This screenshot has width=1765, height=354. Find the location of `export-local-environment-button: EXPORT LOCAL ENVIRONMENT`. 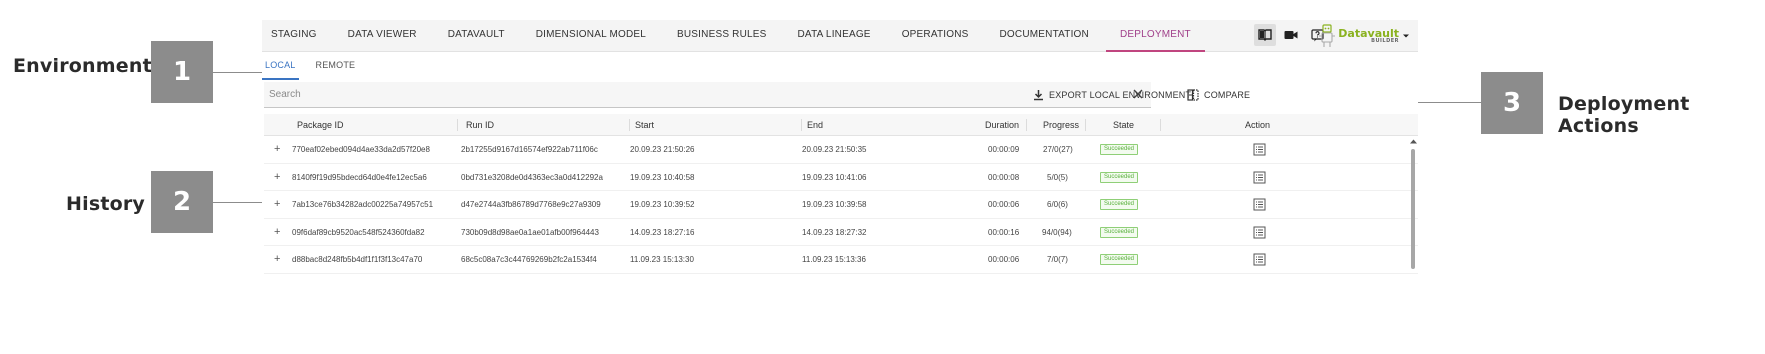

export-local-environment-button: EXPORT LOCAL ENVIRONMENT is located at coordinates (1112, 95).